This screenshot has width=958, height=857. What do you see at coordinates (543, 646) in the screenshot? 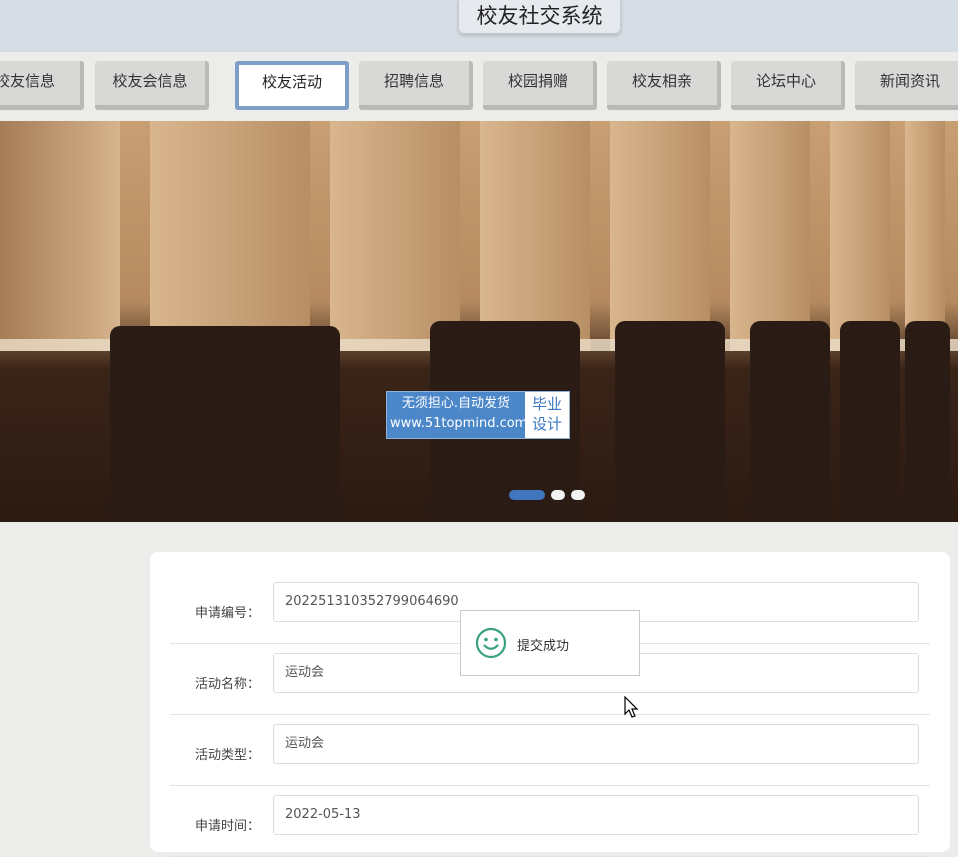
I see `toast-message: 提交成功` at bounding box center [543, 646].